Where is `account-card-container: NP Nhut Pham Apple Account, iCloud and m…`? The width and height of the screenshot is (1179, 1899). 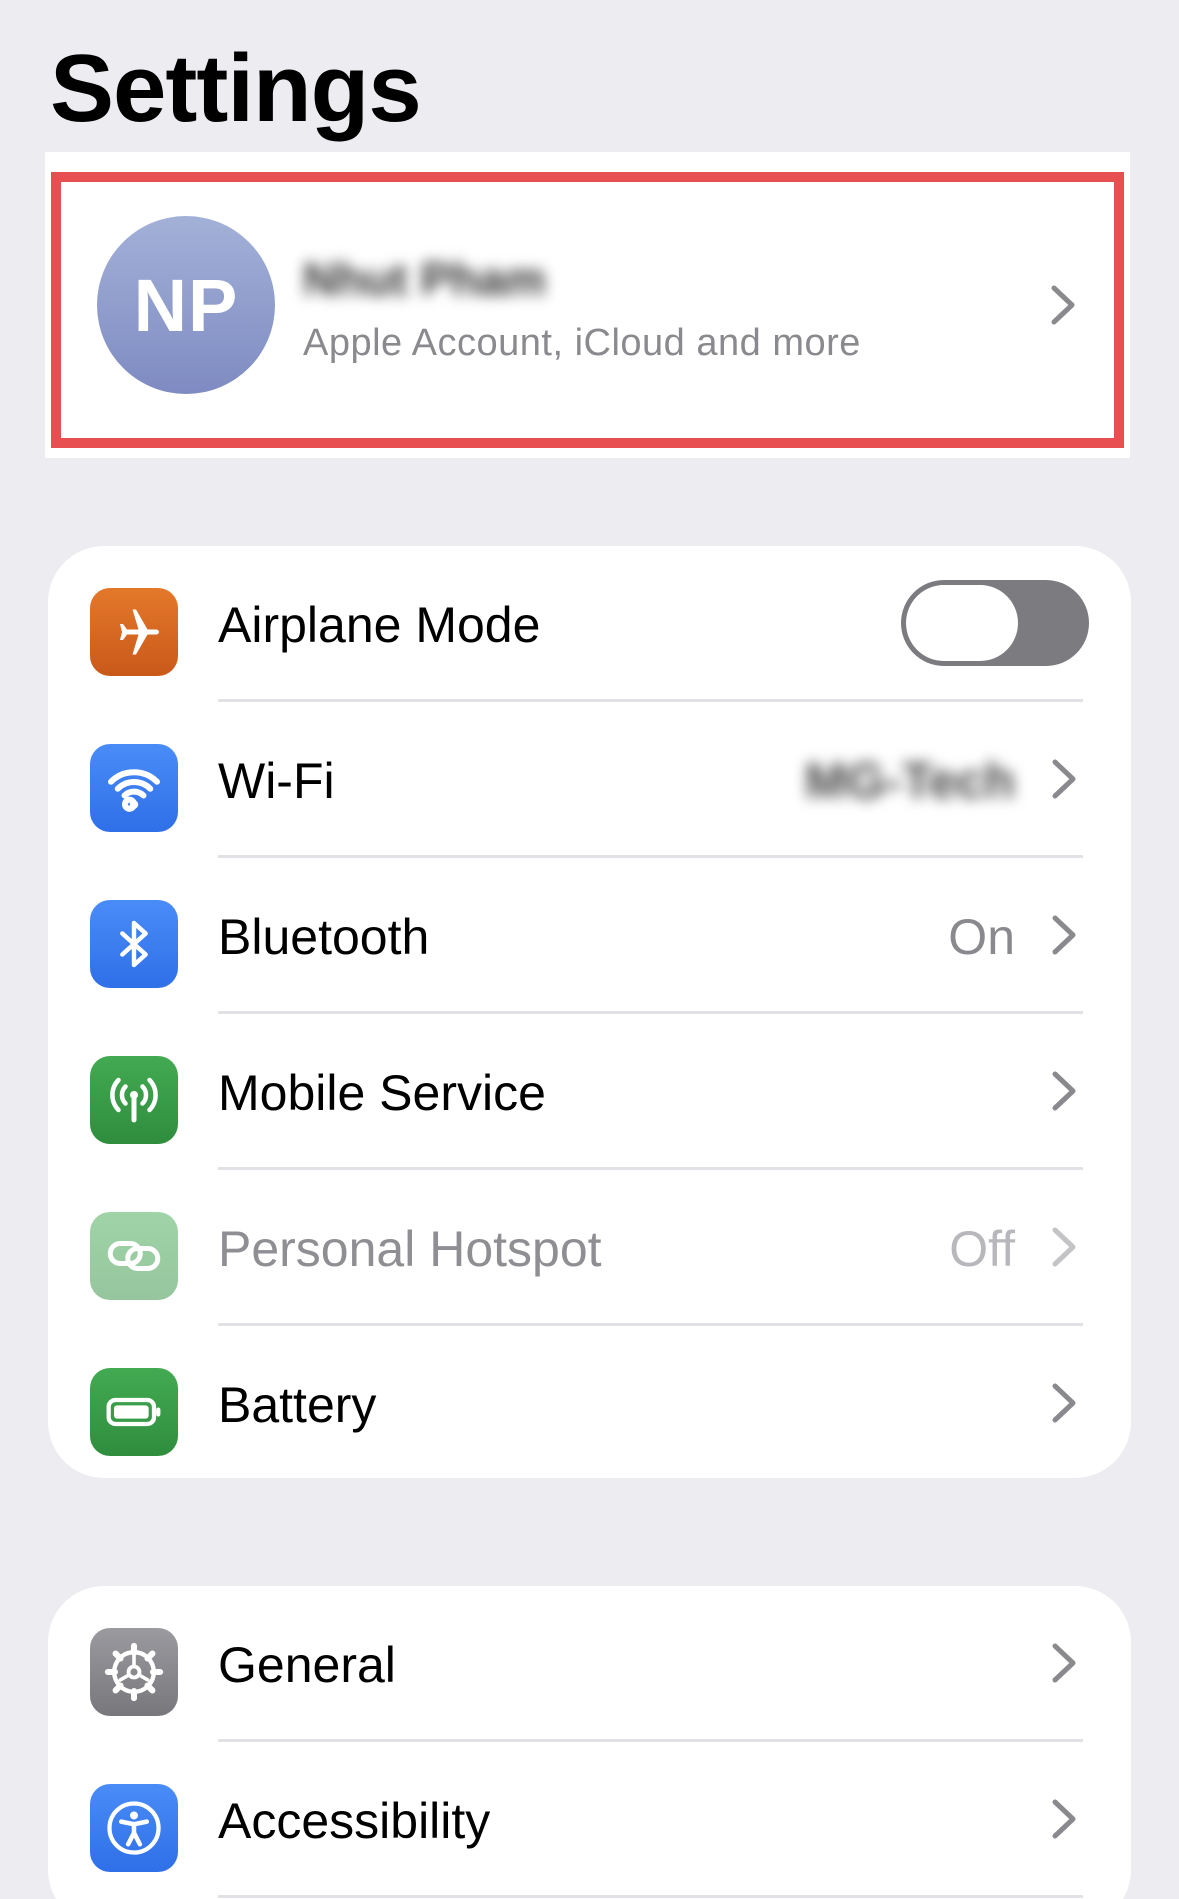
account-card-container: NP Nhut Pham Apple Account, iCloud and m… is located at coordinates (587, 305).